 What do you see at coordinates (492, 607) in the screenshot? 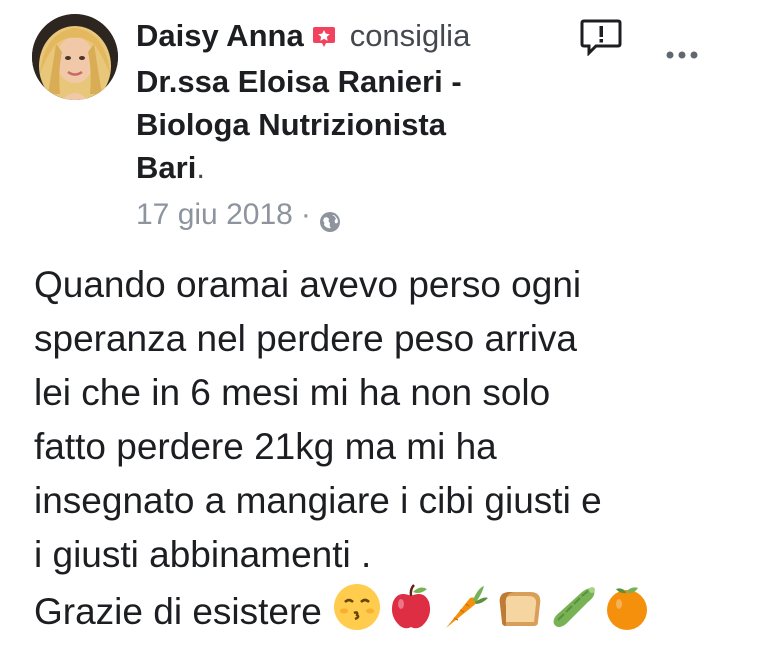
I see `emoji-row` at bounding box center [492, 607].